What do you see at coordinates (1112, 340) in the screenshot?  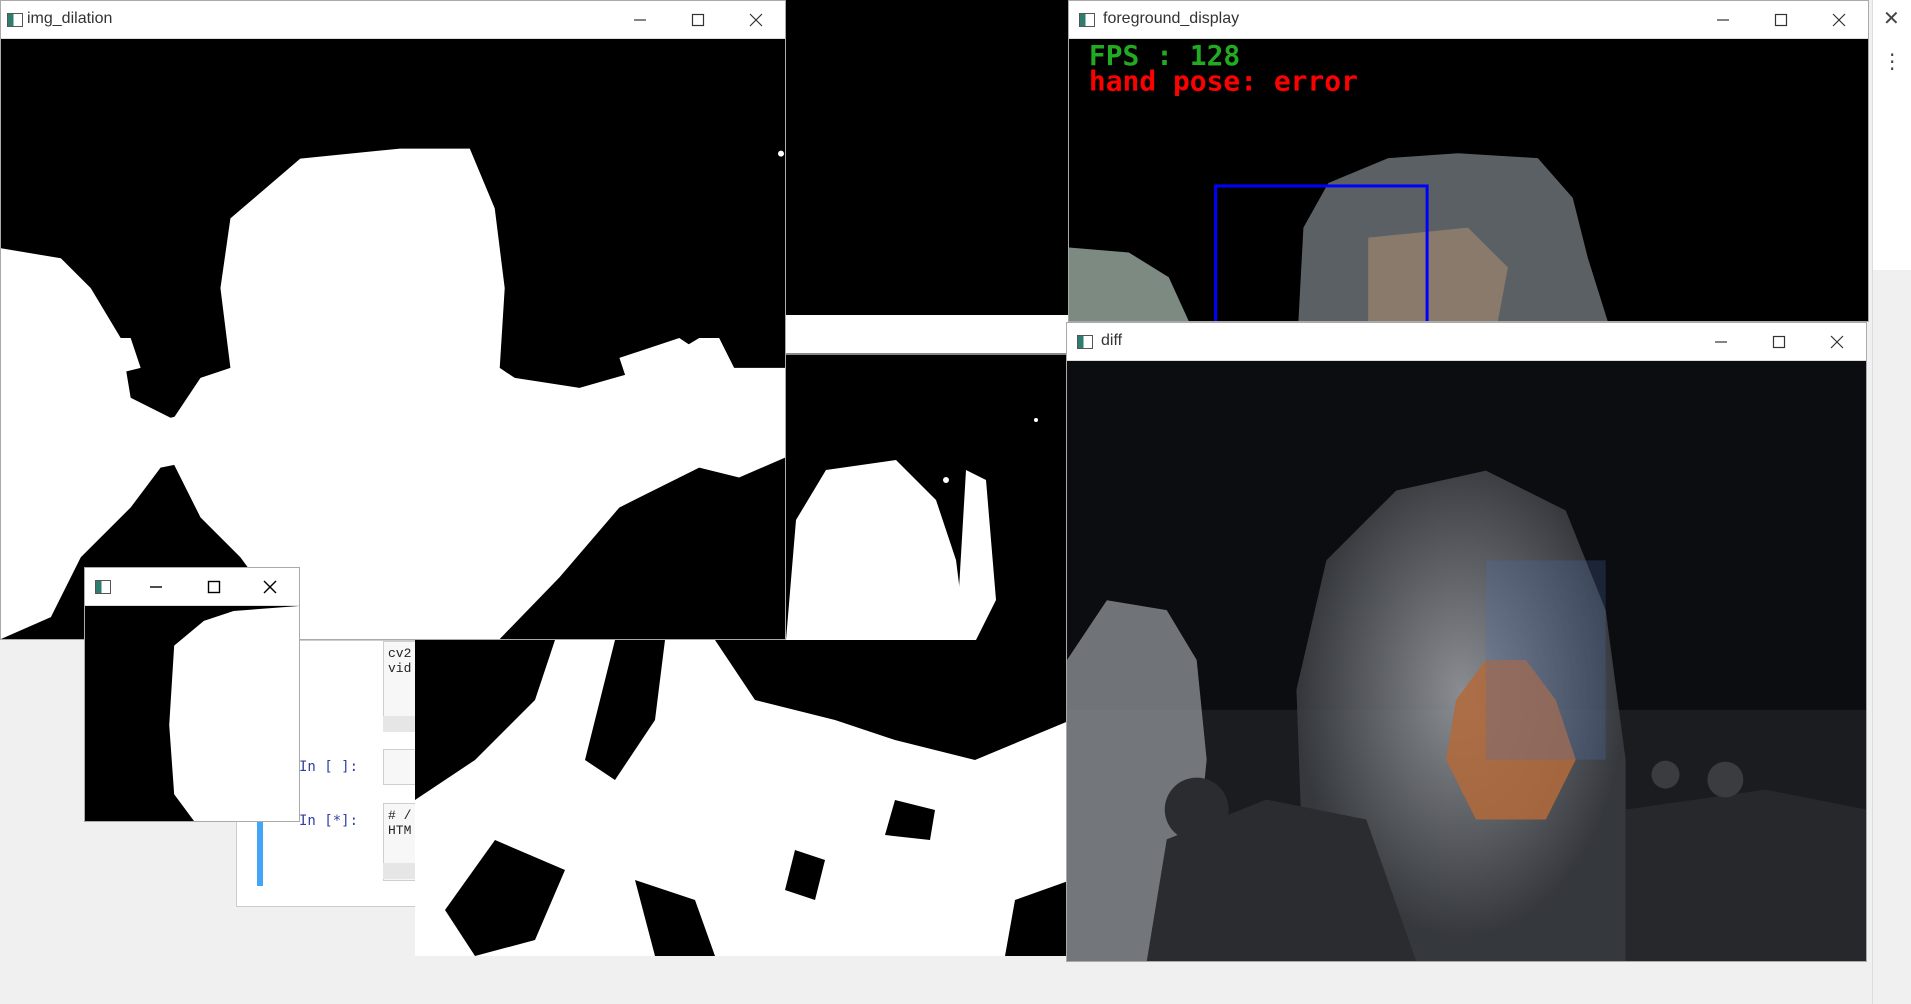 I see `window-title: diff` at bounding box center [1112, 340].